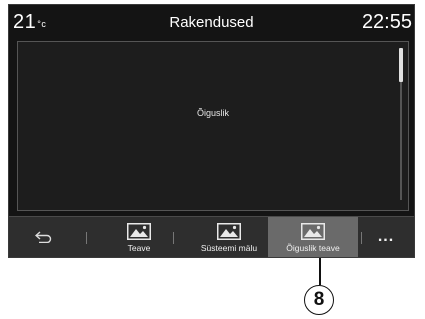 The width and height of the screenshot is (425, 319). Describe the element at coordinates (386, 22) in the screenshot. I see `clock: 22:55` at that location.